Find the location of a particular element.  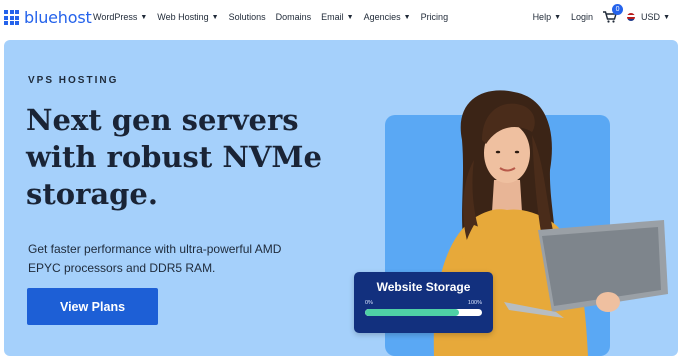

nav-item-agencies: Agencies ▼ is located at coordinates (387, 17).